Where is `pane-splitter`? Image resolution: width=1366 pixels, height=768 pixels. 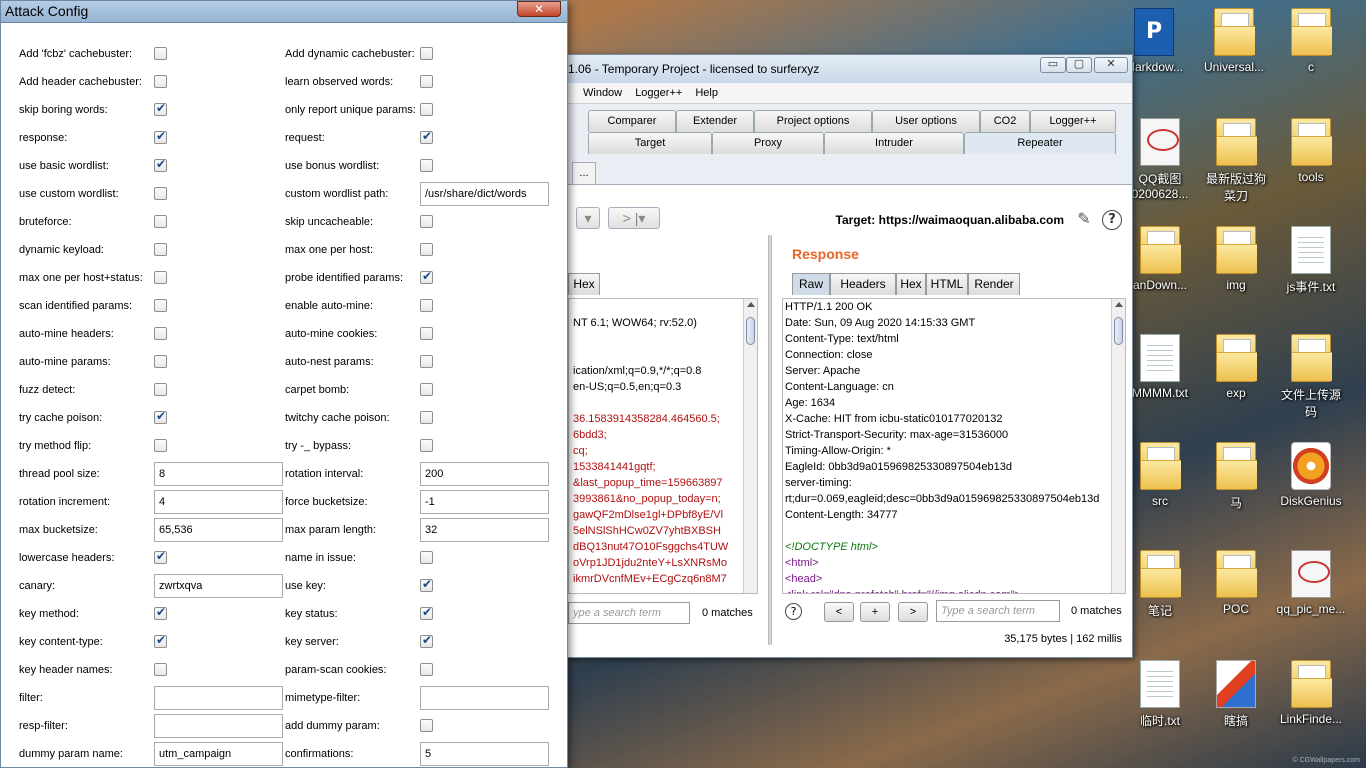
pane-splitter is located at coordinates (770, 440).